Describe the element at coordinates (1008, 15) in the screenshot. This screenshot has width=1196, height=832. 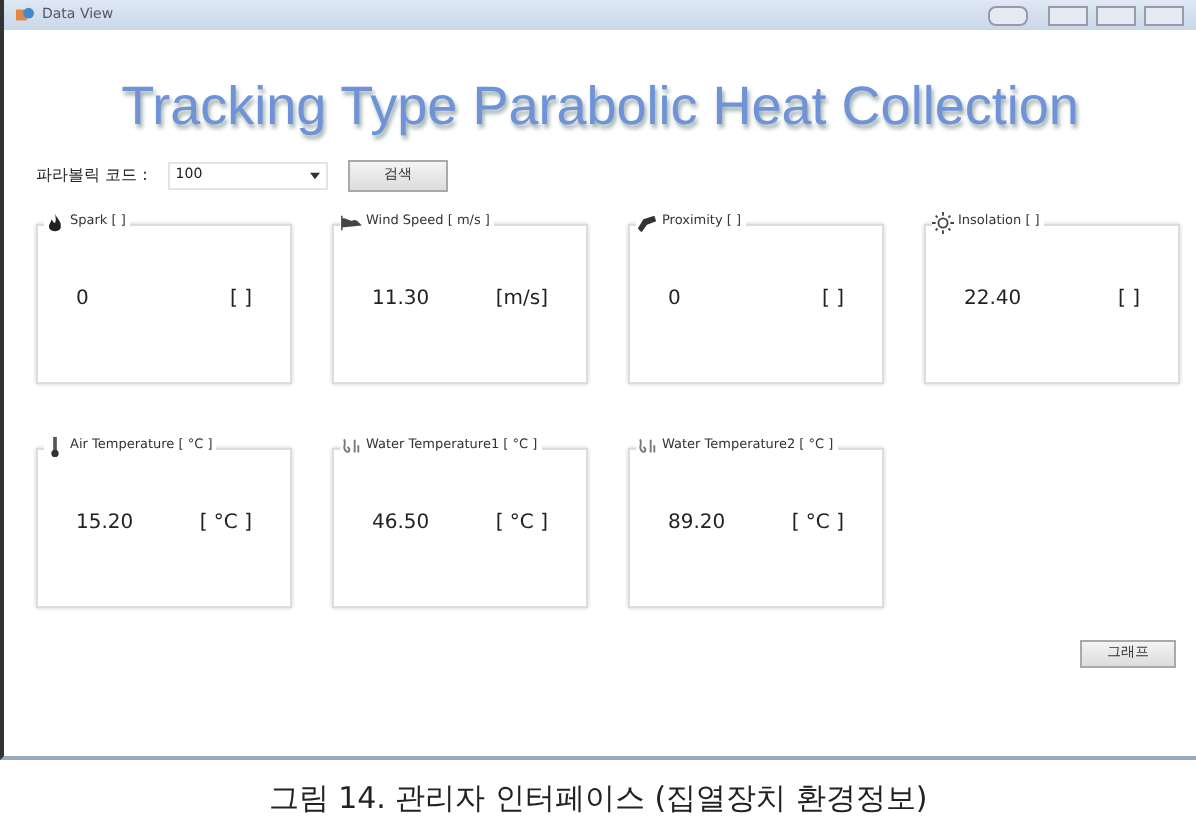
I see `help-button` at that location.